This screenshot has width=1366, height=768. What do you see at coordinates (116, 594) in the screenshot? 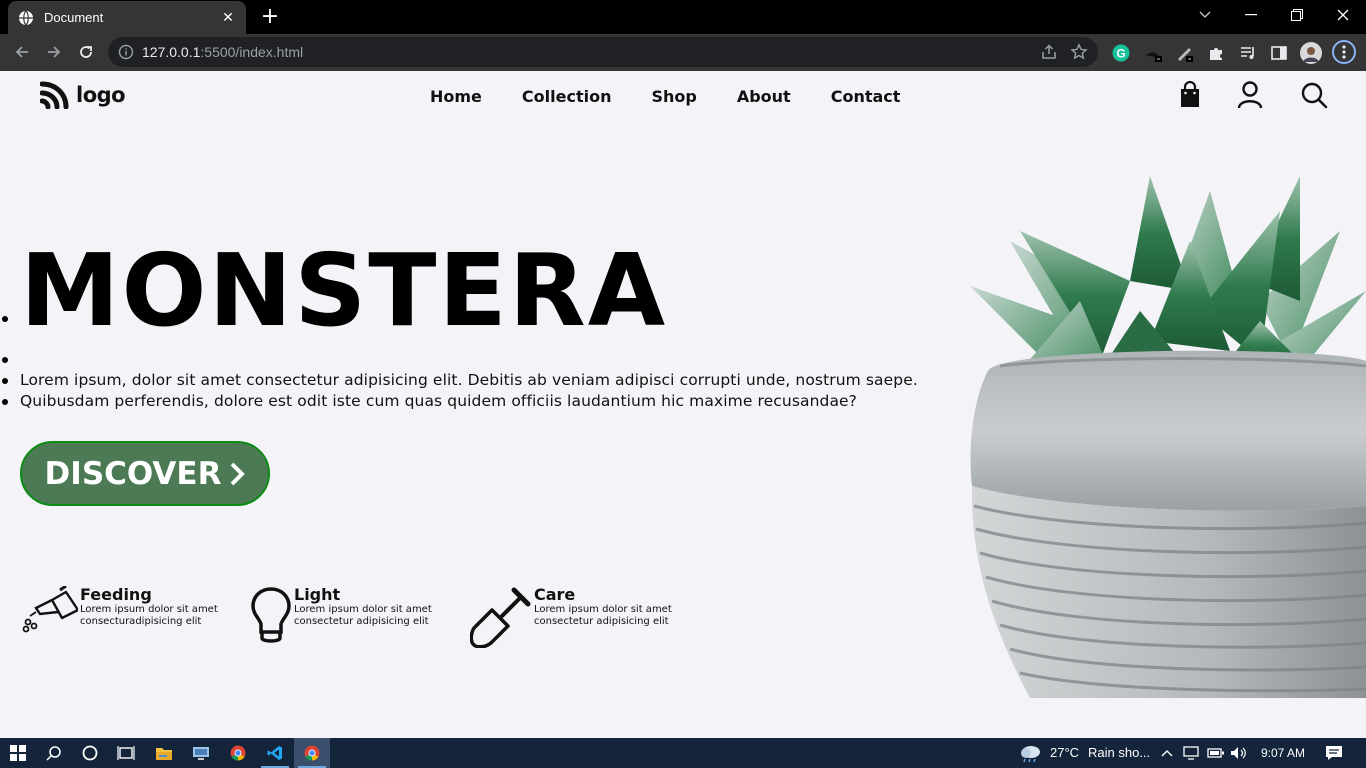
I see `feature-title: Feeding` at bounding box center [116, 594].